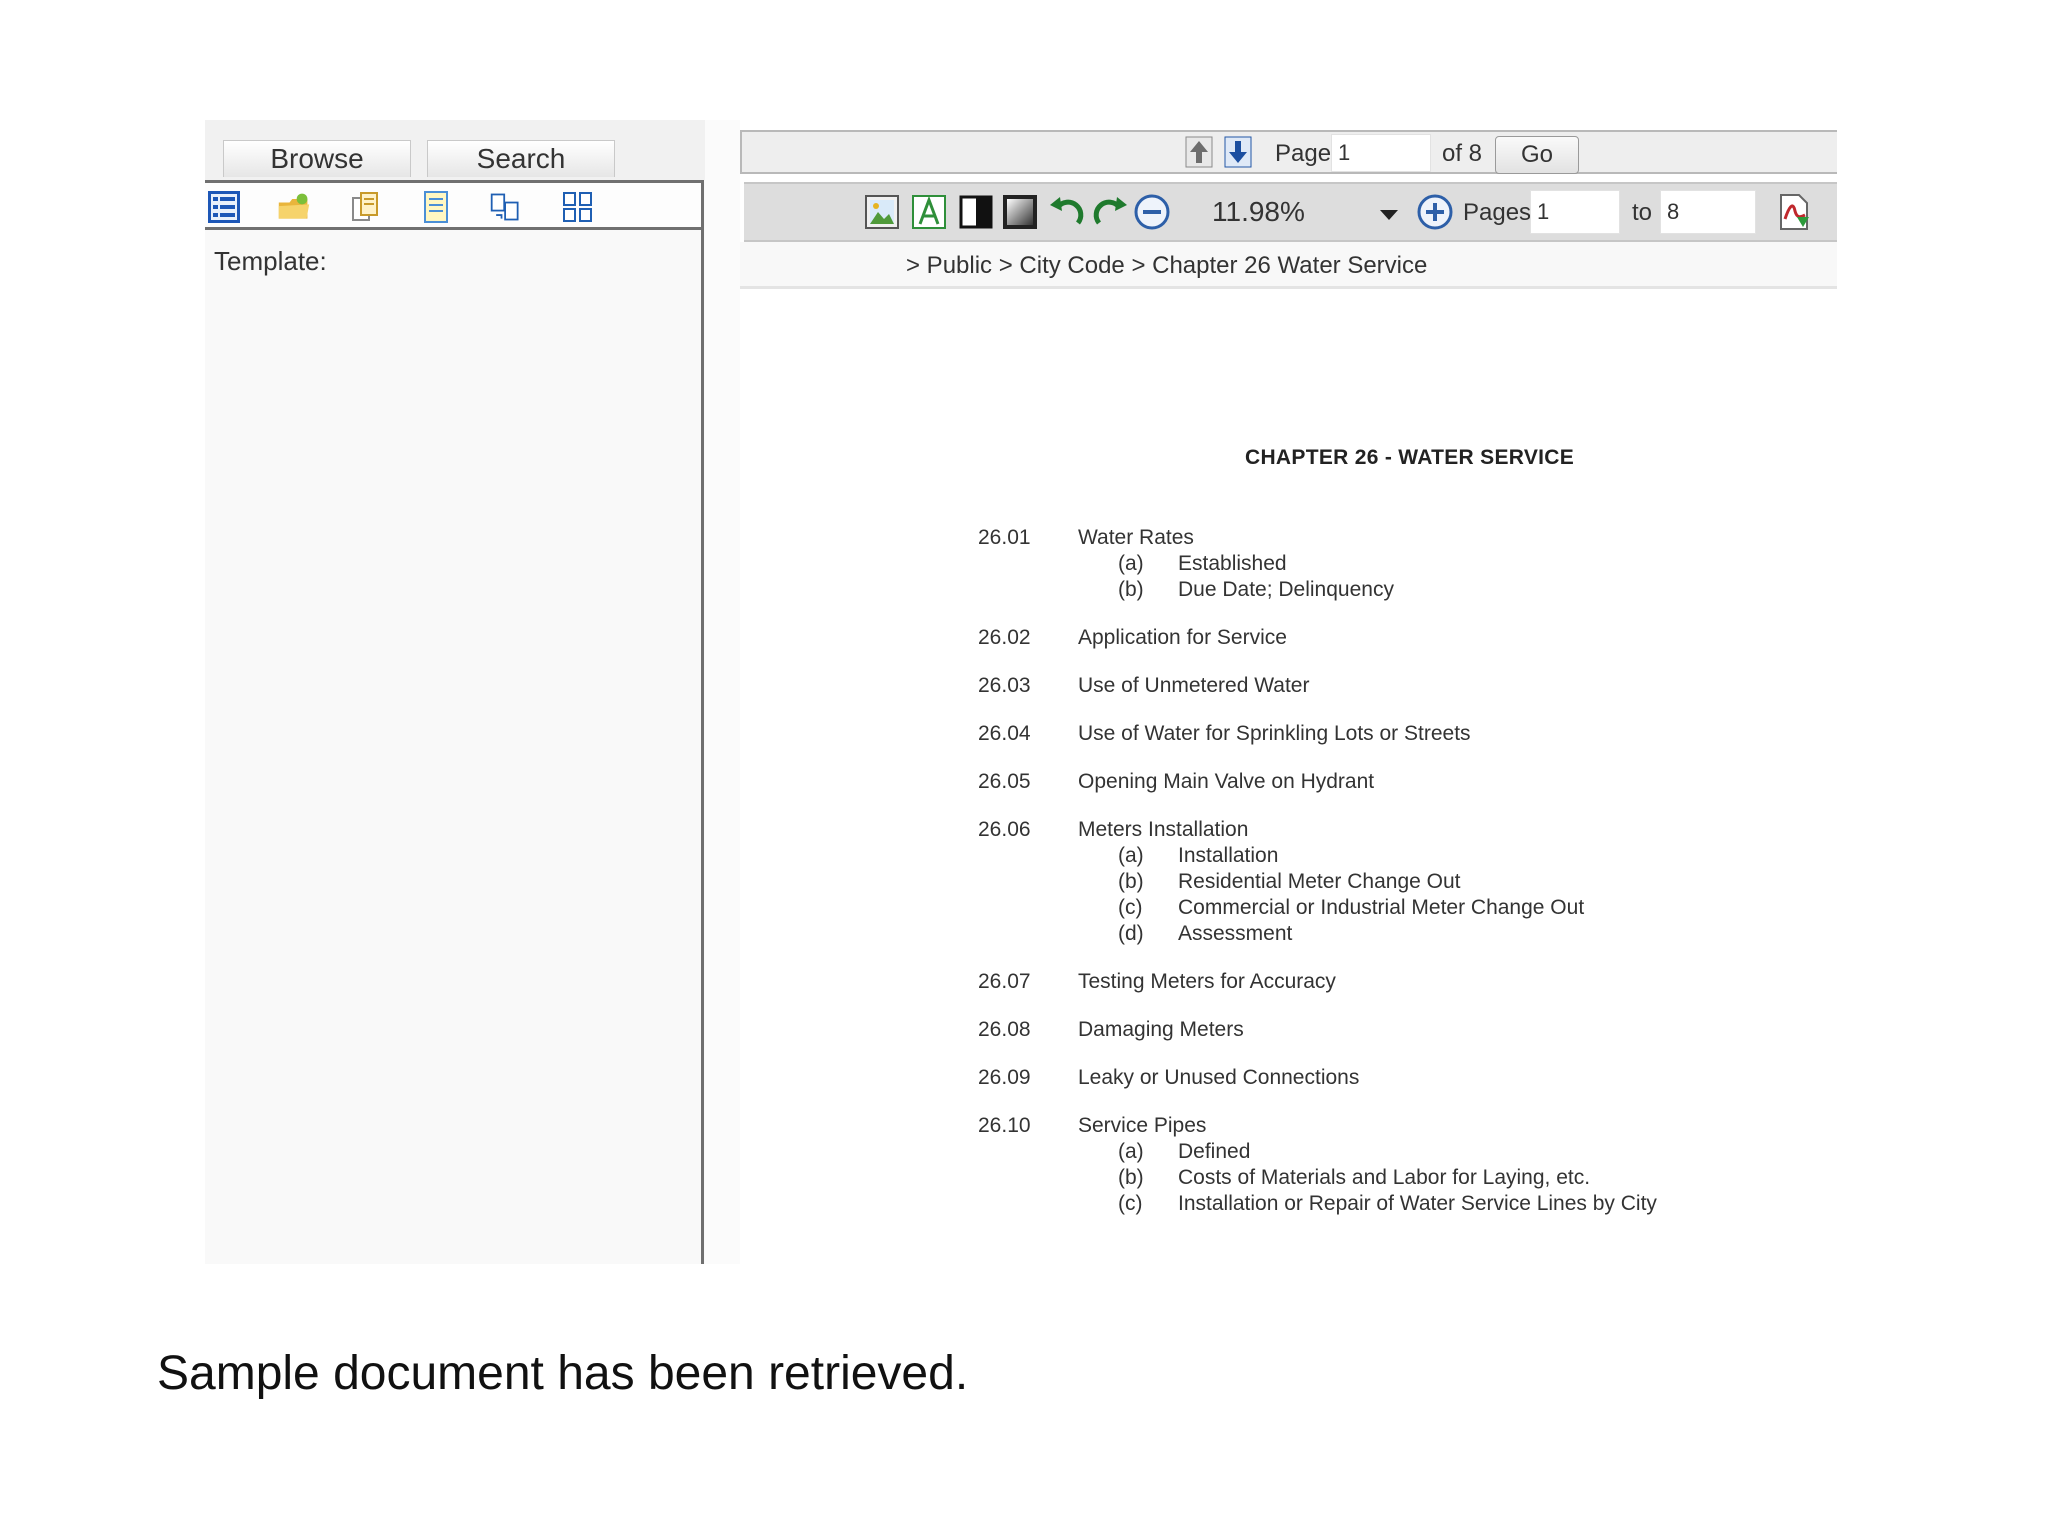  I want to click on toc-section-heading: 26.09 Leaky or Unused Connections, so click(1398, 1079).